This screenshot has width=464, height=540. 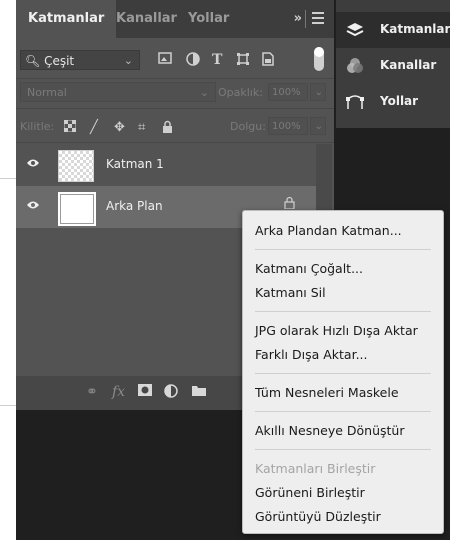 What do you see at coordinates (66, 19) in the screenshot?
I see `tab-layers: Katmanlar` at bounding box center [66, 19].